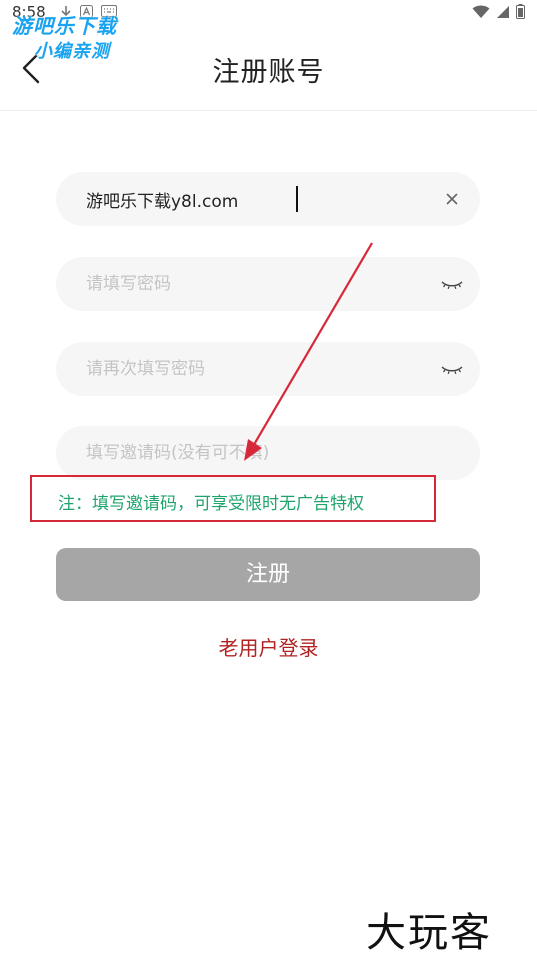 The width and height of the screenshot is (537, 963). I want to click on password-input, so click(251, 284).